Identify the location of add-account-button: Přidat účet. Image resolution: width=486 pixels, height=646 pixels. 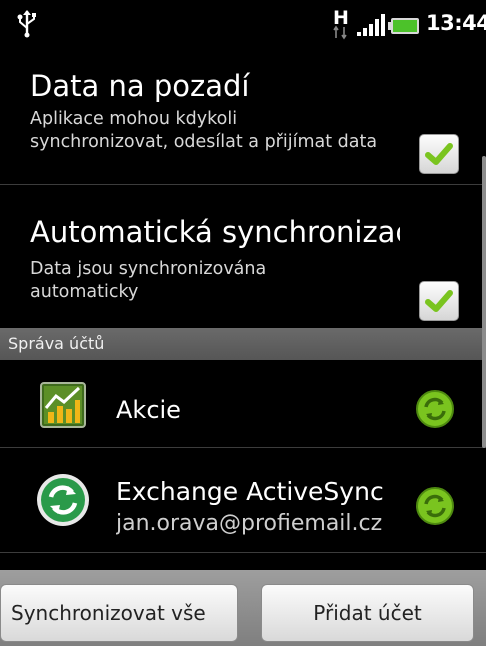
(367, 613).